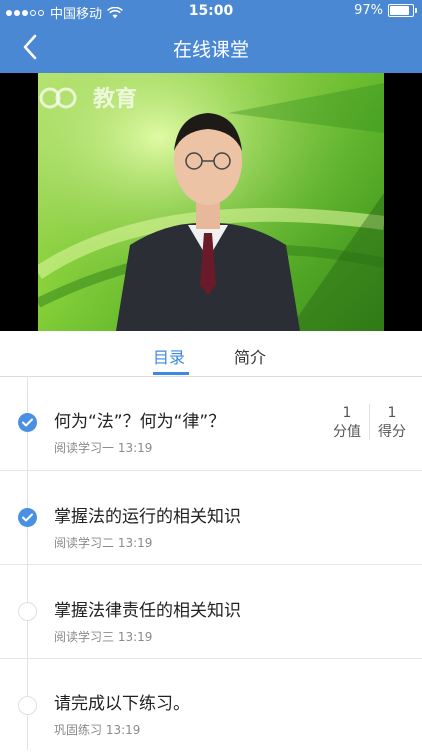 This screenshot has width=422, height=752. Describe the element at coordinates (115, 99) in the screenshot. I see `video-watermark: 教育` at that location.